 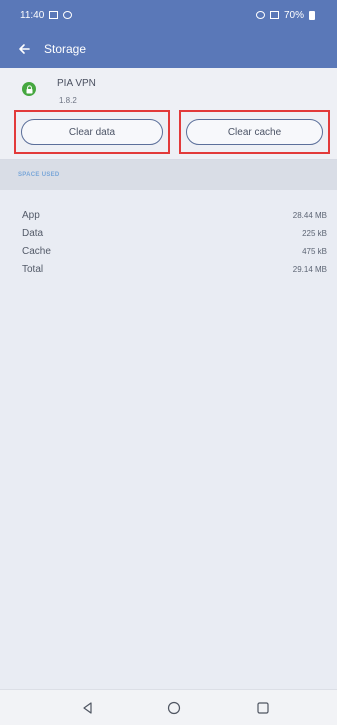 I want to click on page-title: Storage, so click(x=65, y=49).